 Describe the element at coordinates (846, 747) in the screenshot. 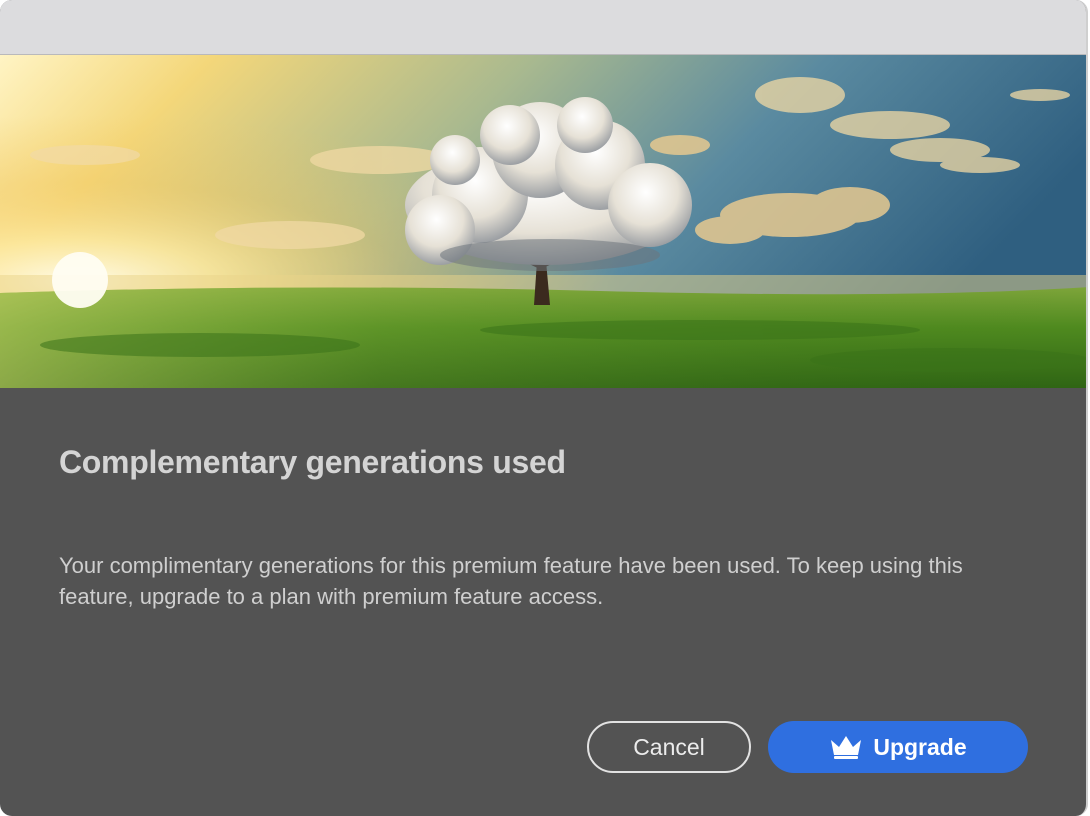

I see `crown-icon` at that location.